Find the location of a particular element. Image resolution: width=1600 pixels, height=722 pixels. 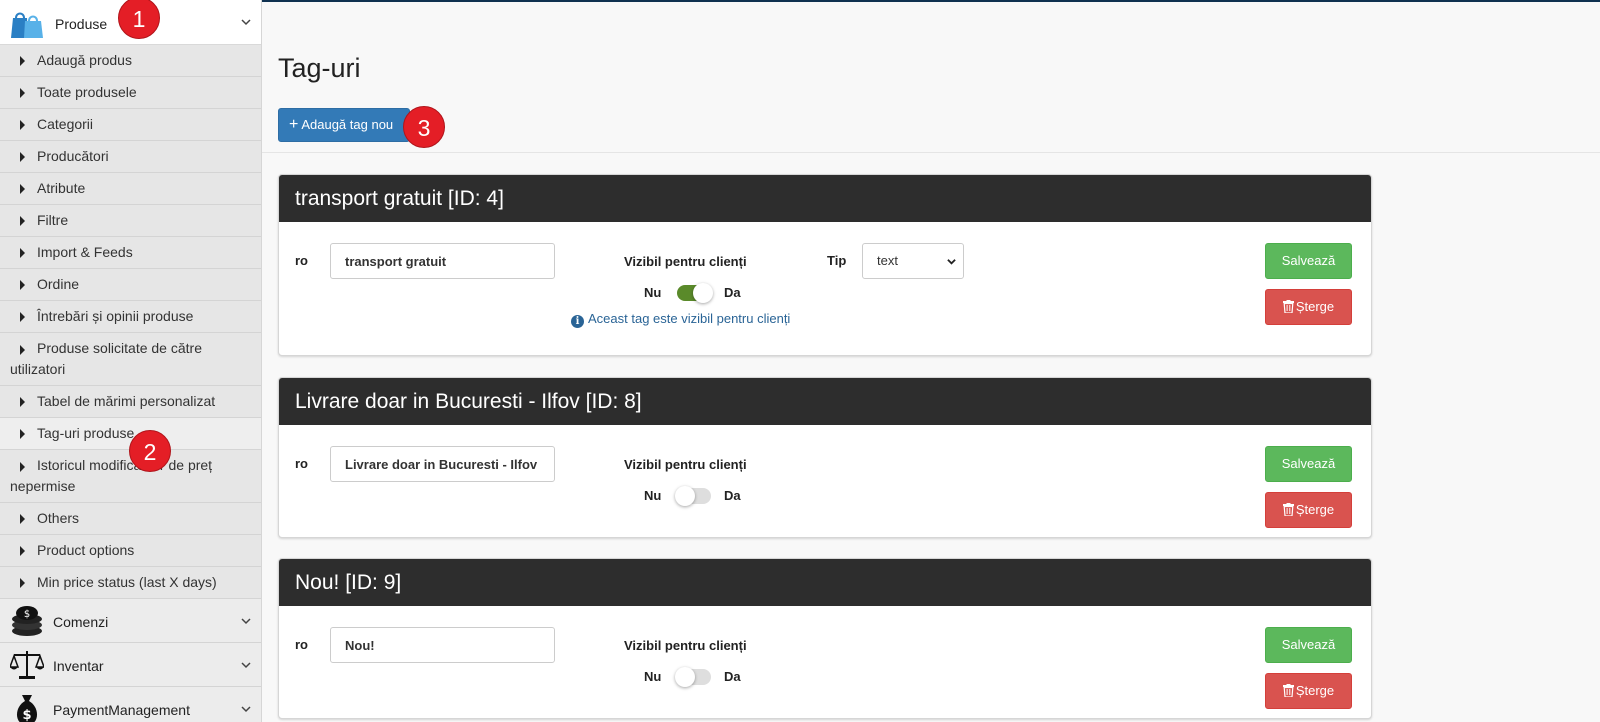

plus-icon: + is located at coordinates (294, 124).